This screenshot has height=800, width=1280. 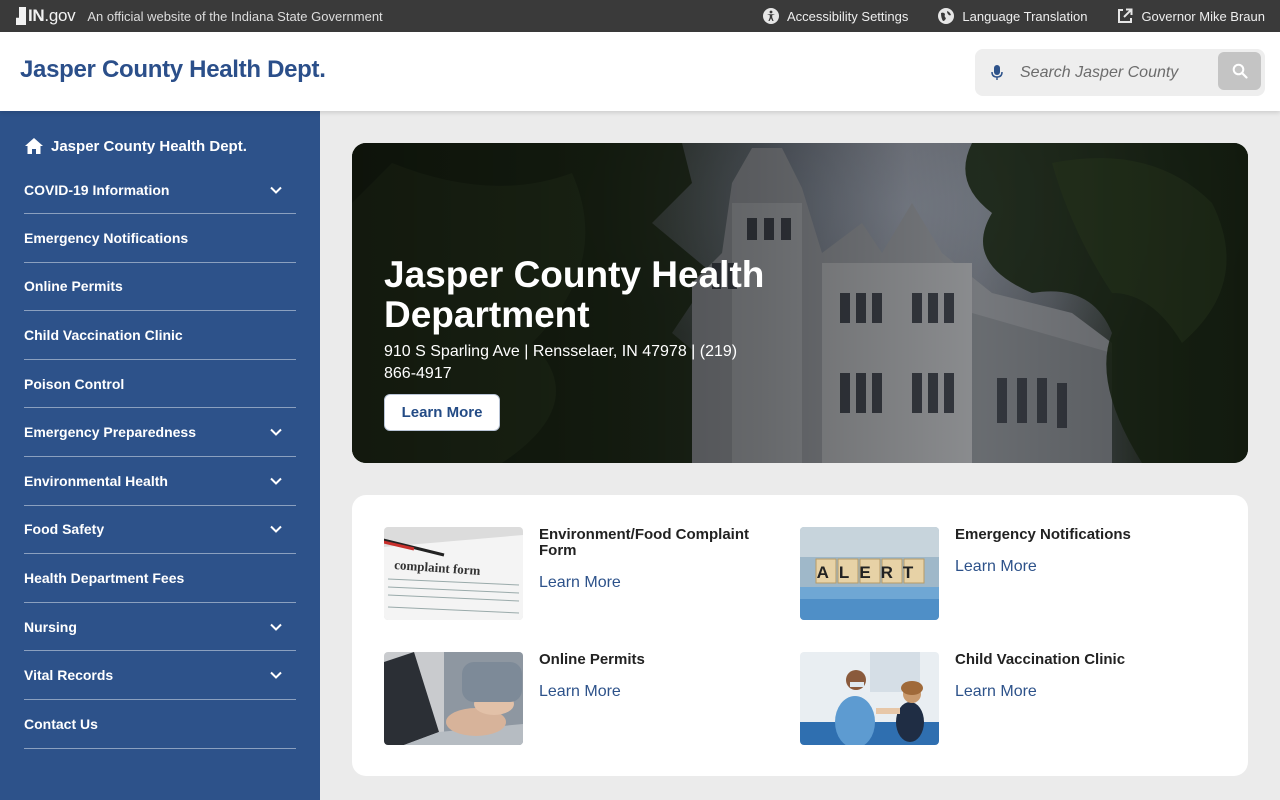 I want to click on language-translation-label: Language Translation, so click(x=1025, y=16).